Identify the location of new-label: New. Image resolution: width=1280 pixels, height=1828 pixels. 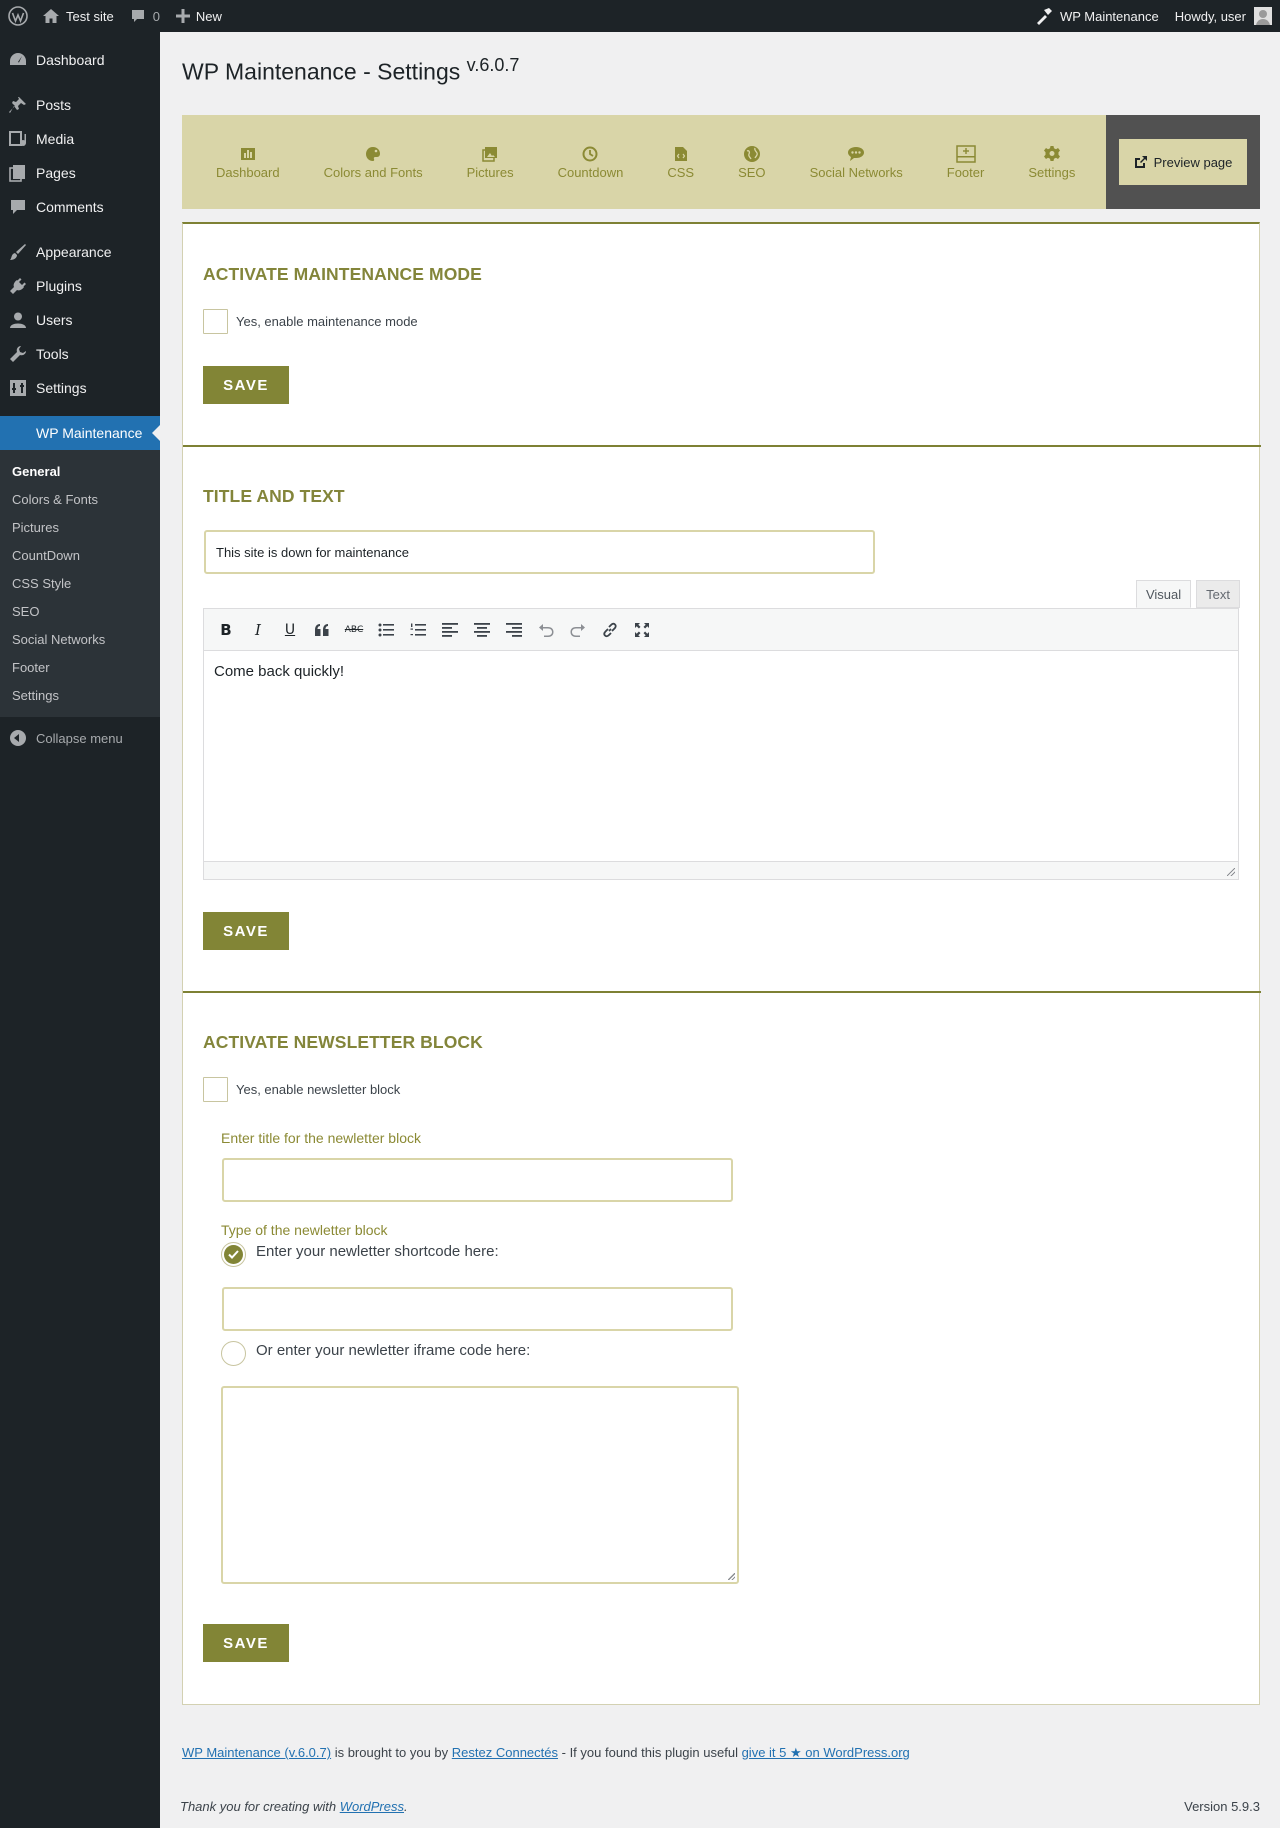
(208, 16).